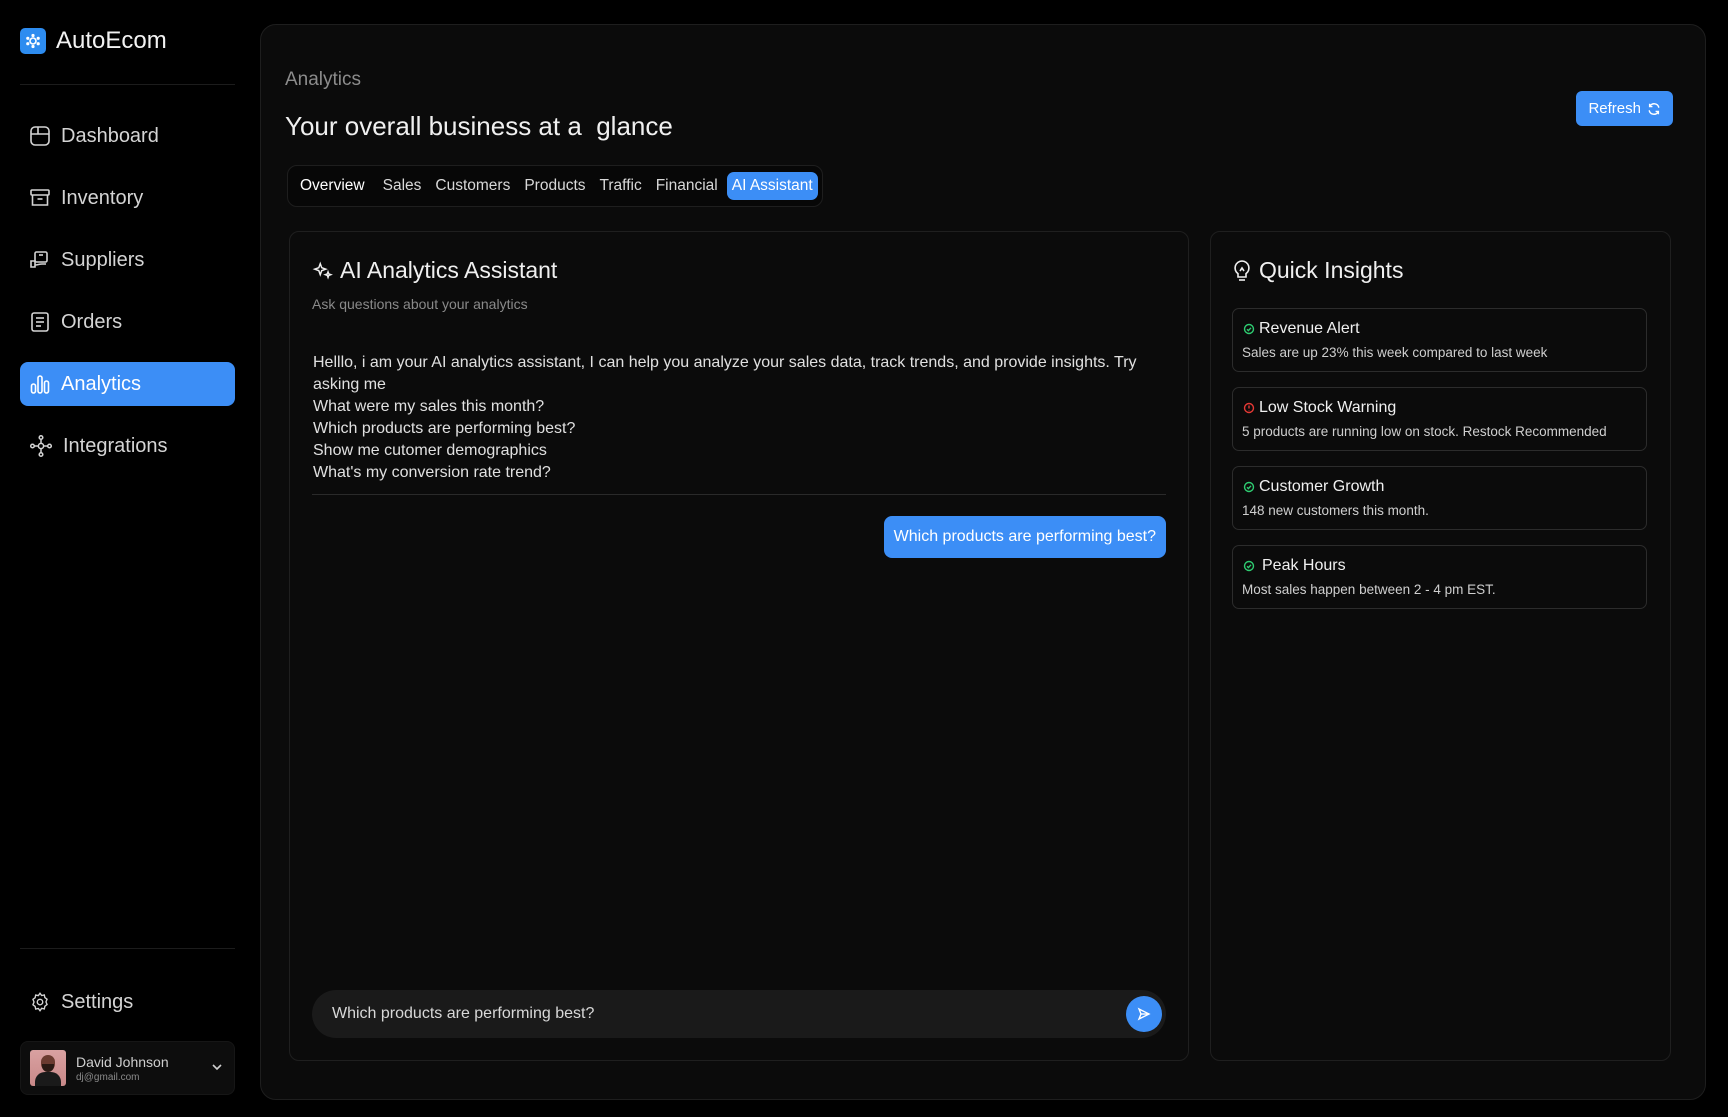 Image resolution: width=1728 pixels, height=1117 pixels. What do you see at coordinates (115, 445) in the screenshot?
I see `sidebar-item-label: Integrations` at bounding box center [115, 445].